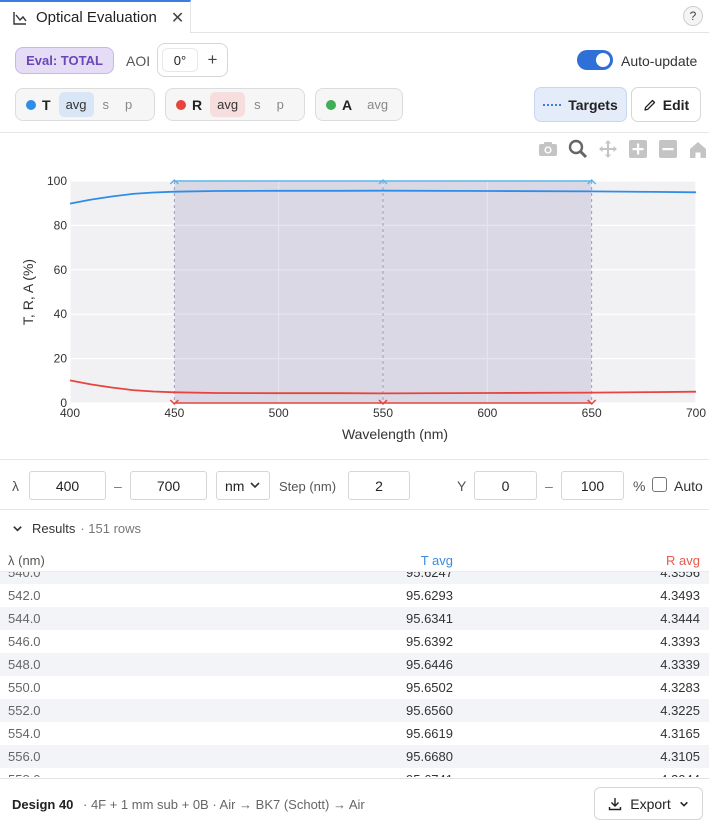 This screenshot has width=709, height=825. Describe the element at coordinates (698, 149) in the screenshot. I see `home-icon` at that location.